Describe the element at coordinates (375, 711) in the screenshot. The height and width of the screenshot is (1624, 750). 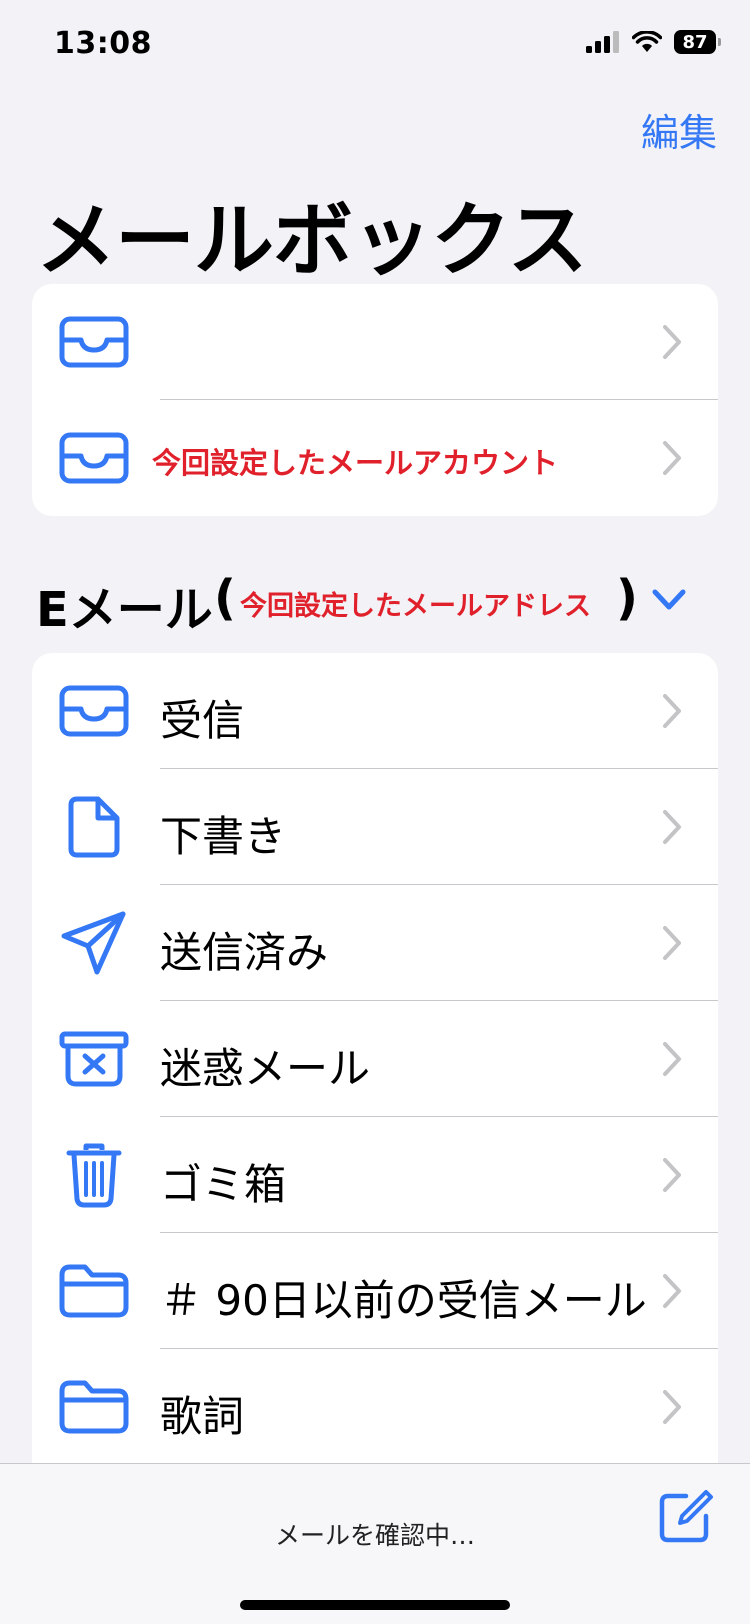
I see `folder-row-inbox: 受信` at that location.